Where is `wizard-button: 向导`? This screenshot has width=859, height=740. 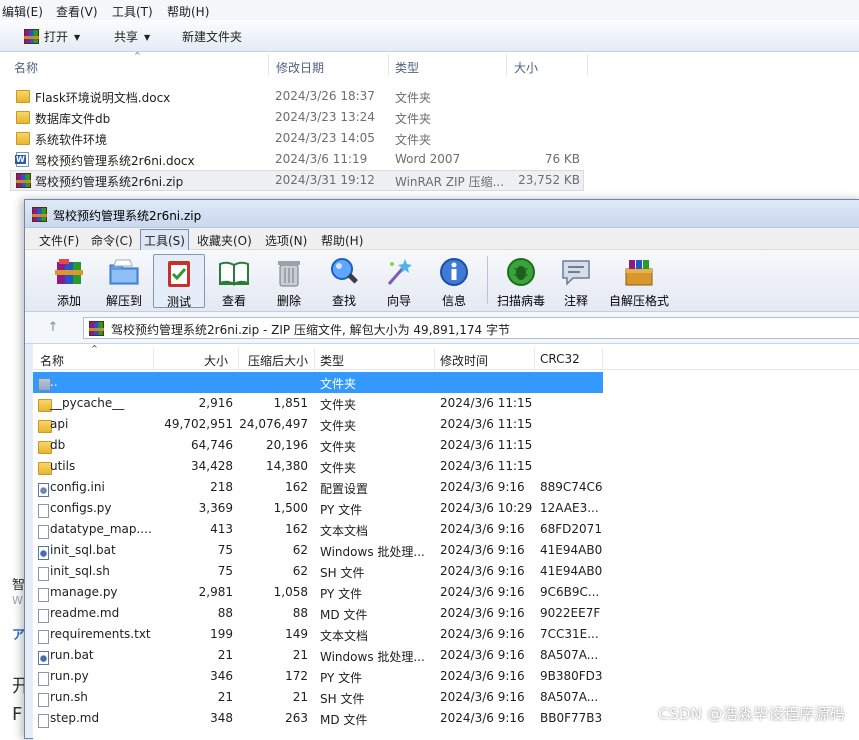
wizard-button: 向导 is located at coordinates (399, 281).